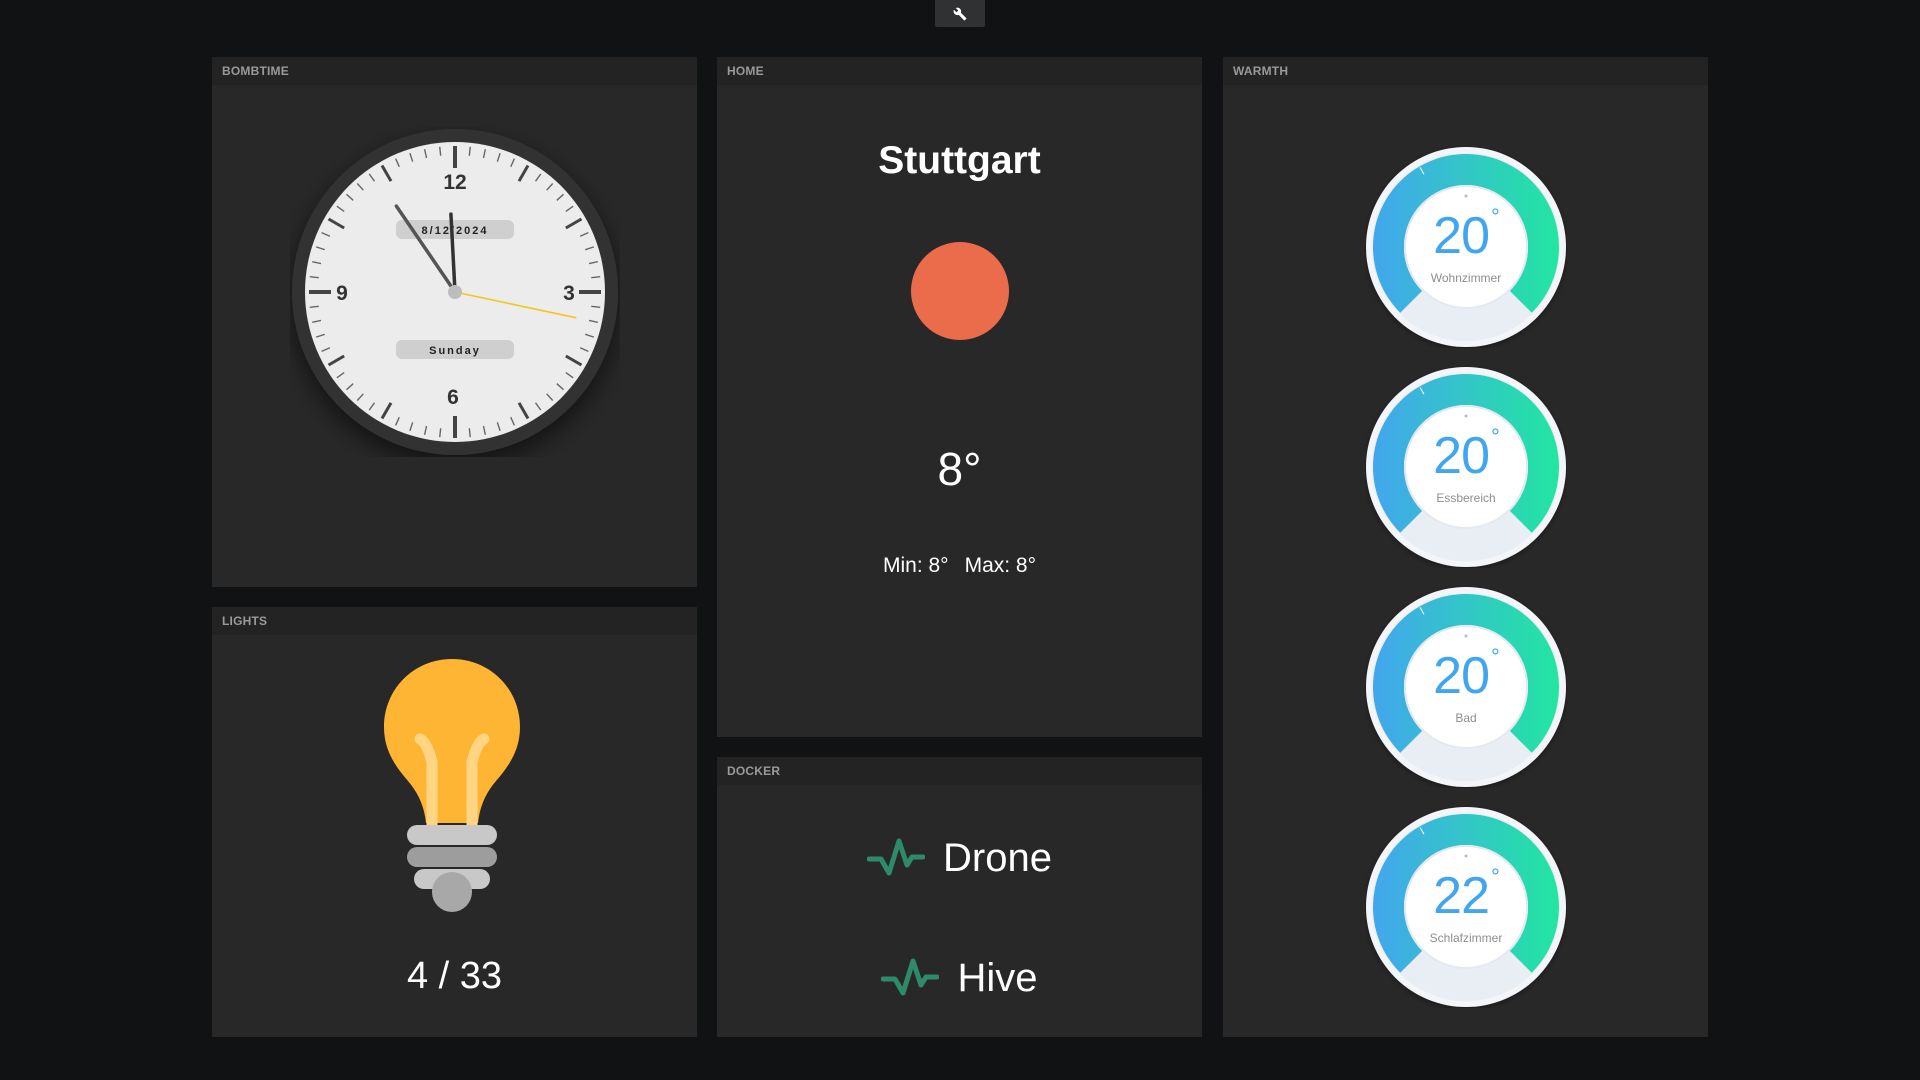  Describe the element at coordinates (1466, 938) in the screenshot. I see `thermostat-room: Schlafzimmer` at that location.